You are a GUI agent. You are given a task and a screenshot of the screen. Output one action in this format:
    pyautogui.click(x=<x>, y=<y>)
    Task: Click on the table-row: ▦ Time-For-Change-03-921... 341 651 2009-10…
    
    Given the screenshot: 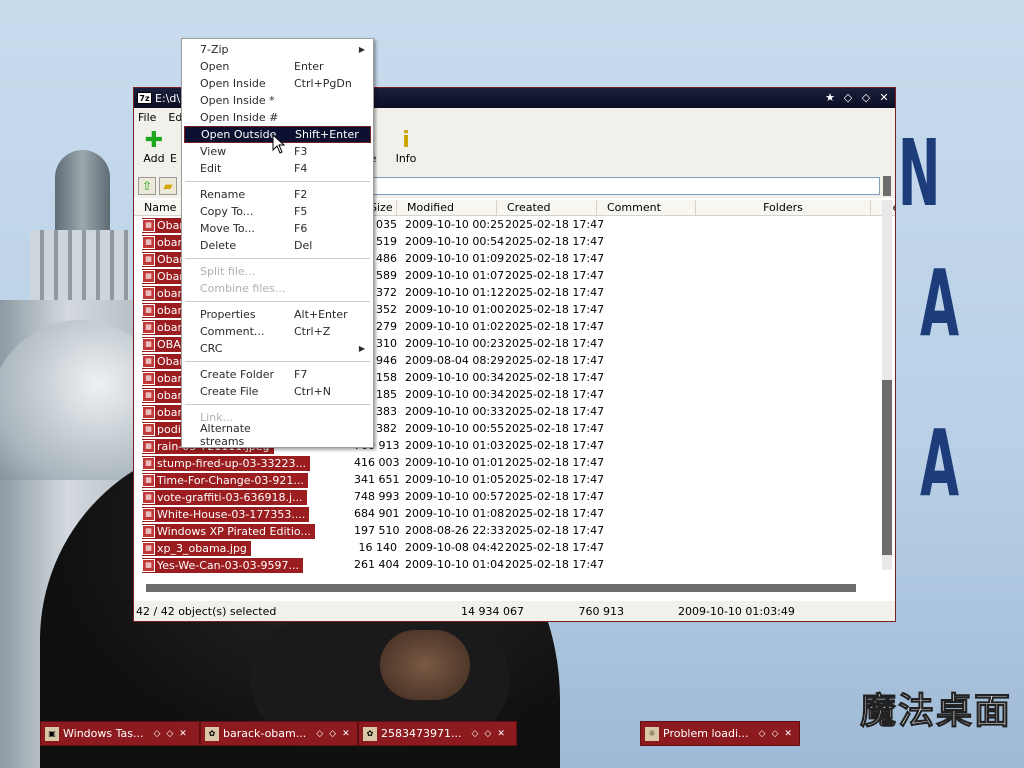 What is the action you would take?
    pyautogui.click(x=514, y=479)
    